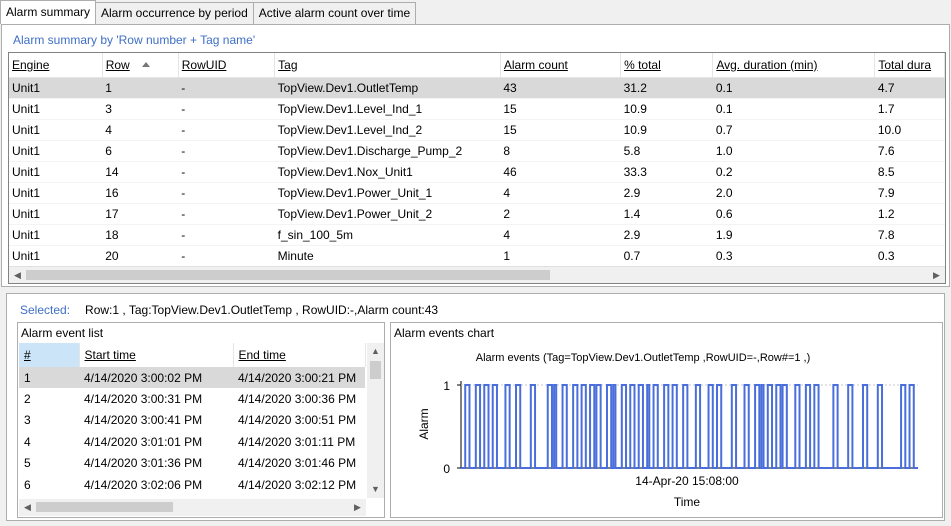 The height and width of the screenshot is (526, 951). What do you see at coordinates (140, 193) in the screenshot?
I see `cell-row: 16` at bounding box center [140, 193].